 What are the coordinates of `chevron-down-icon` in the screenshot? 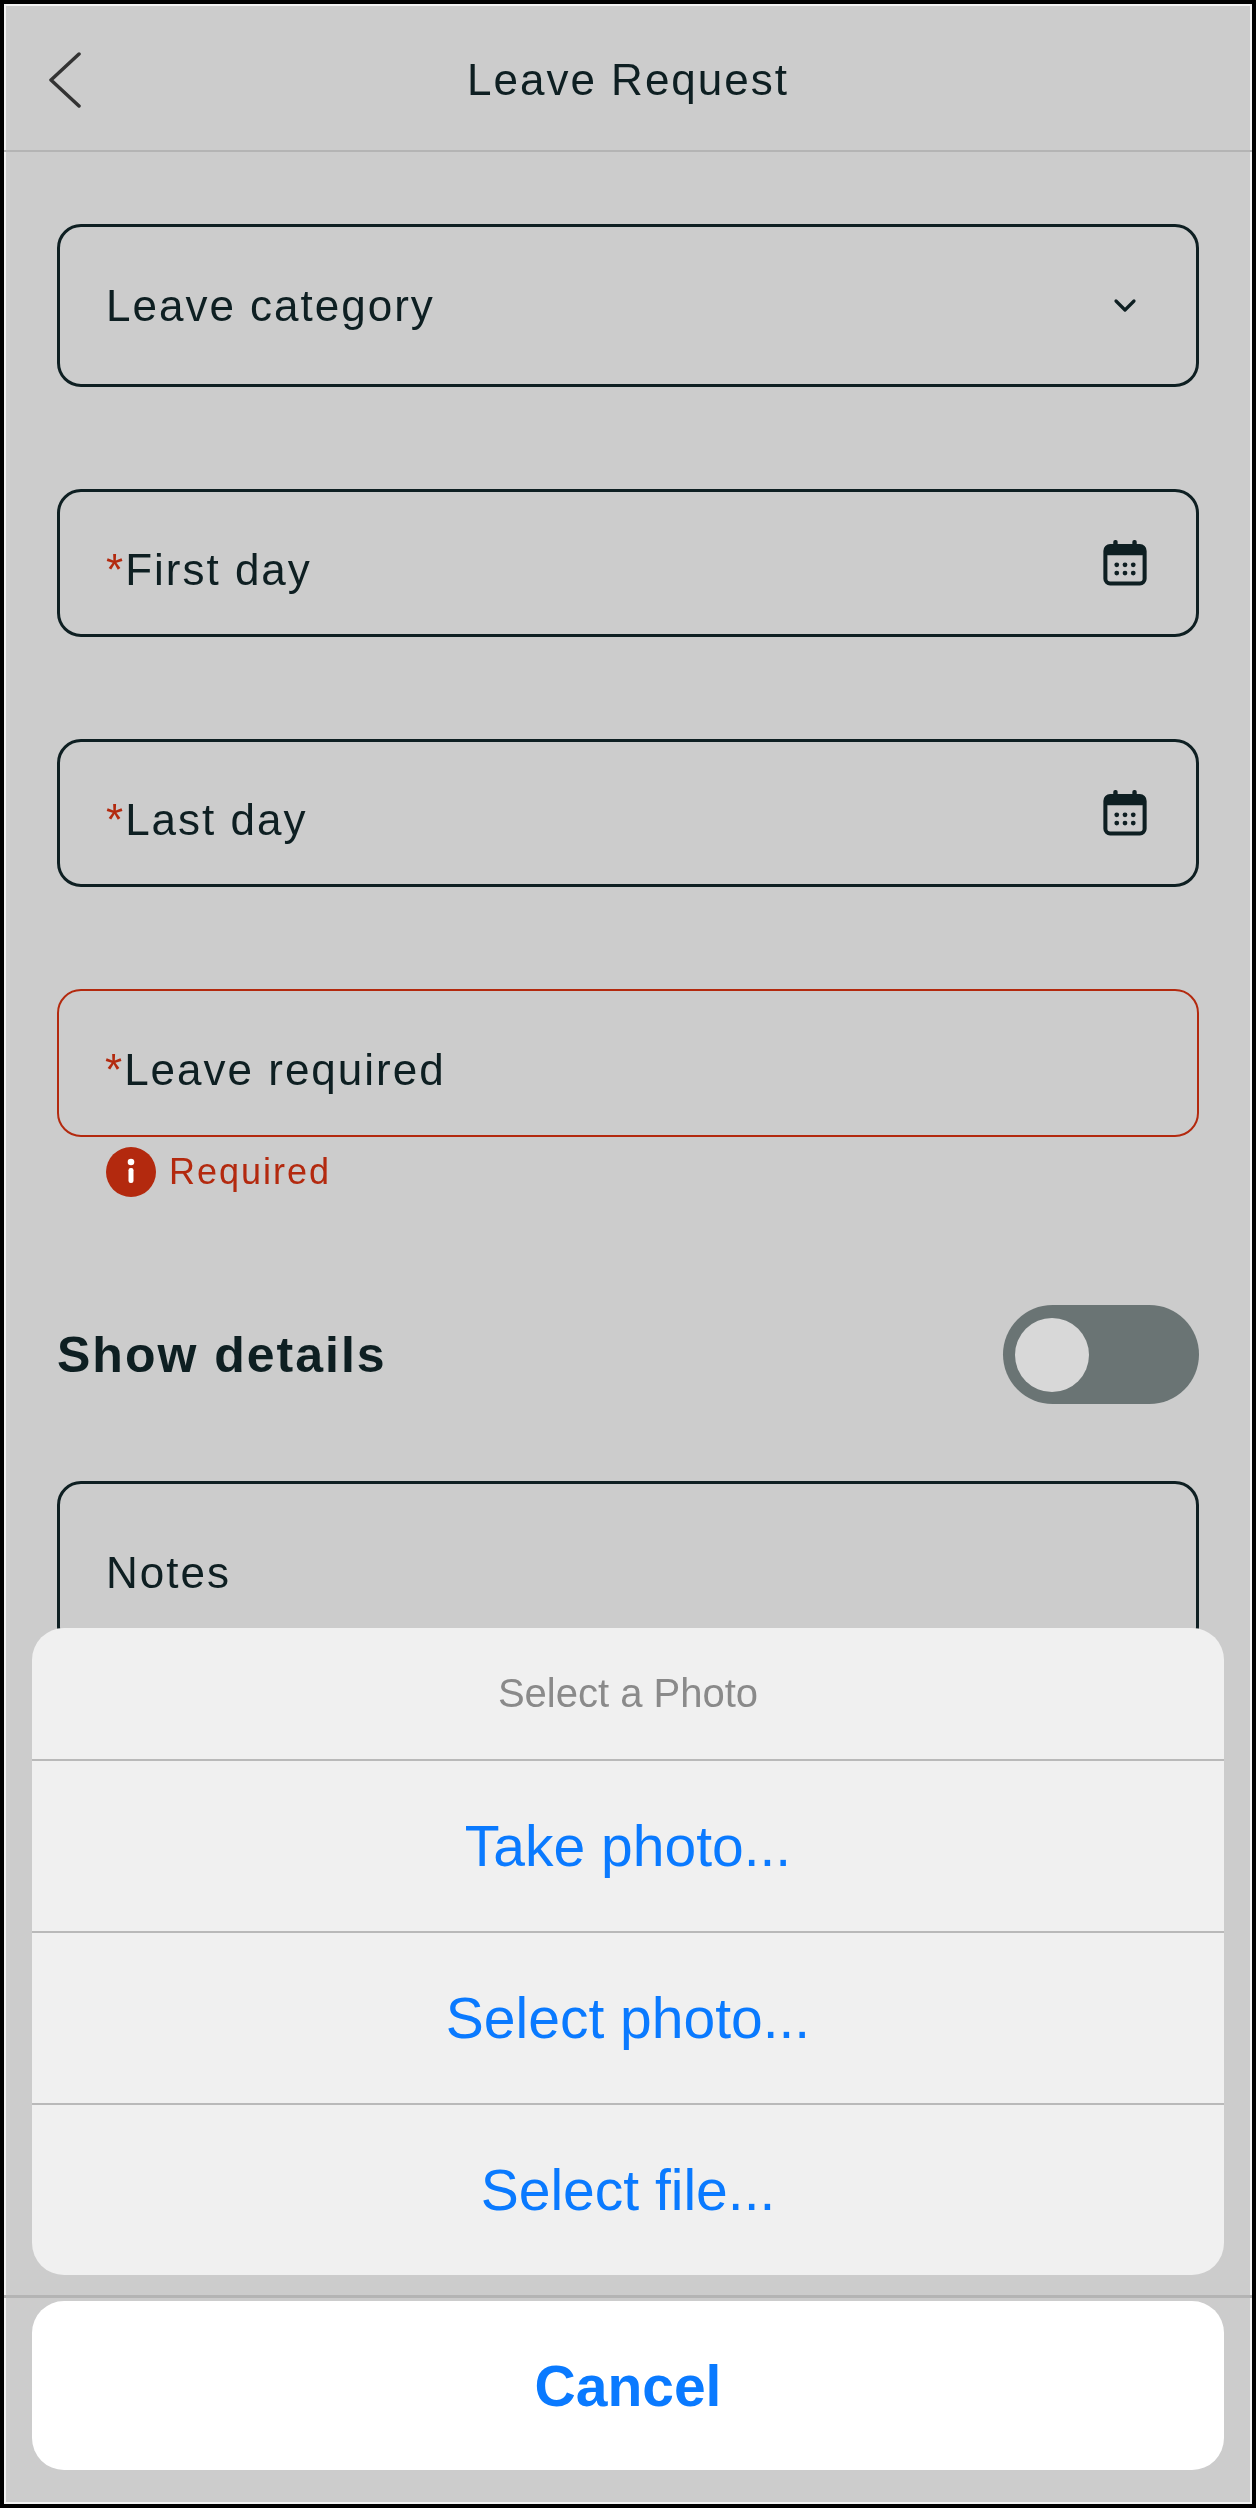 It's located at (1125, 305).